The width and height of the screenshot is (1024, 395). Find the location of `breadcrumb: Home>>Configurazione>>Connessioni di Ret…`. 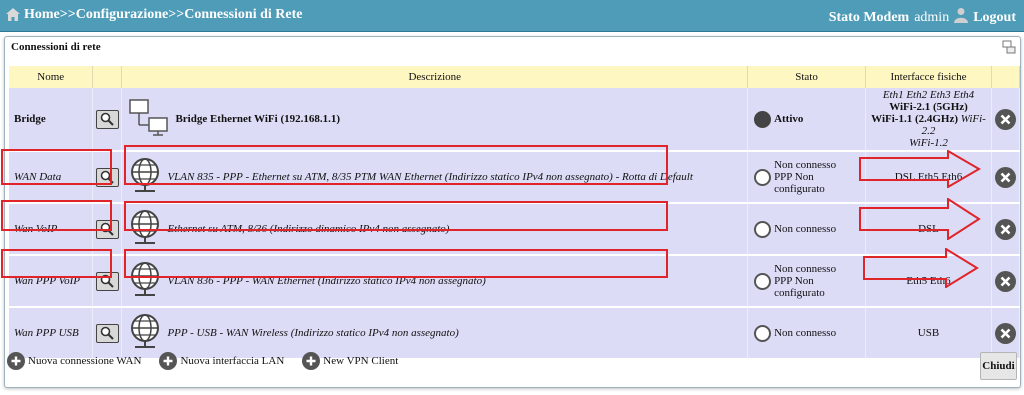

breadcrumb: Home>>Configurazione>>Connessioni di Ret… is located at coordinates (163, 15).